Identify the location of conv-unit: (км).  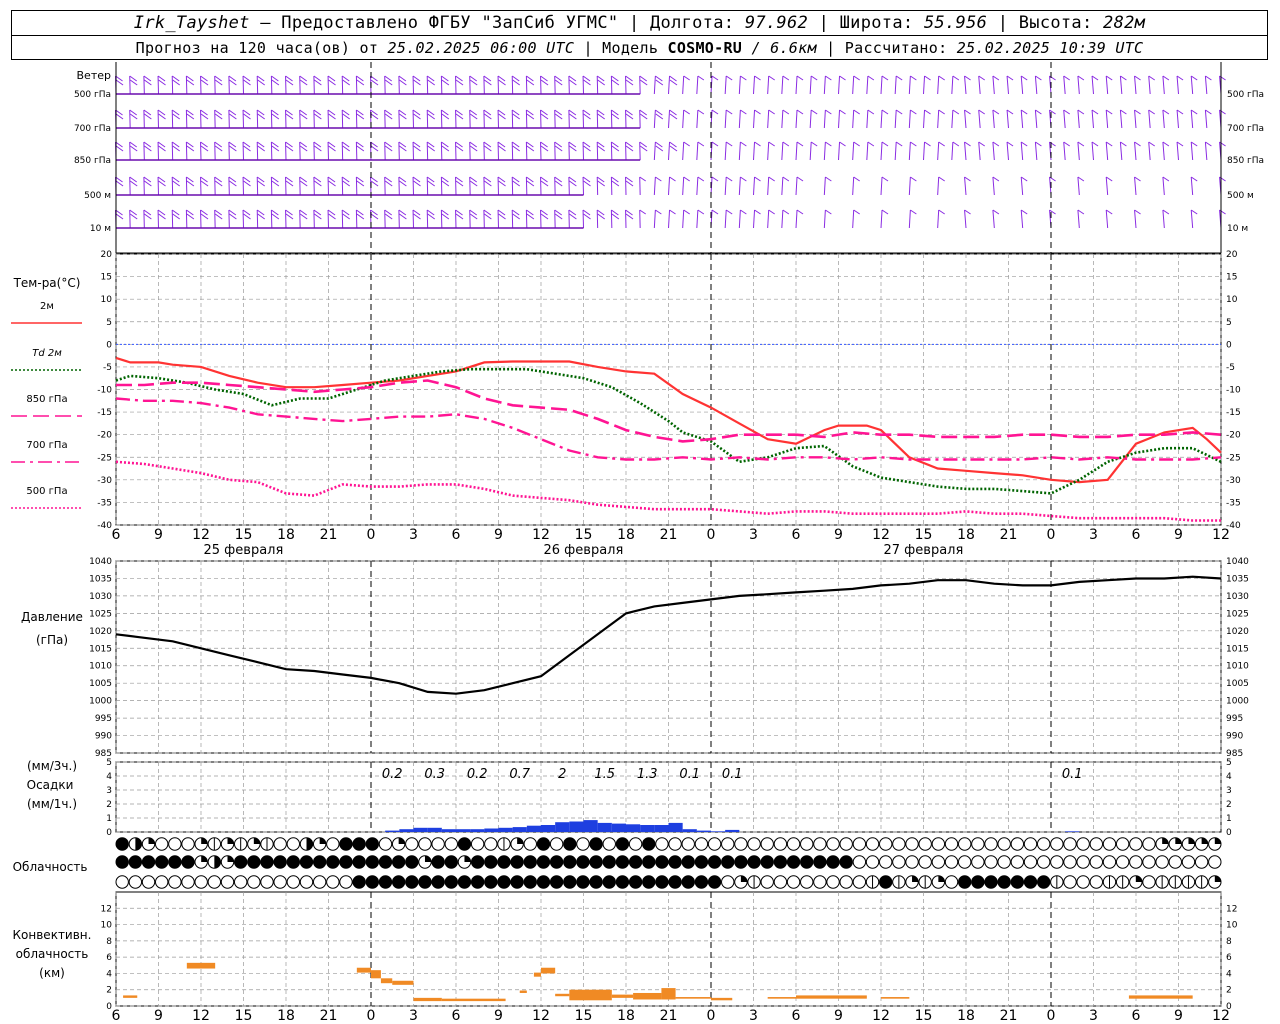
(52, 973).